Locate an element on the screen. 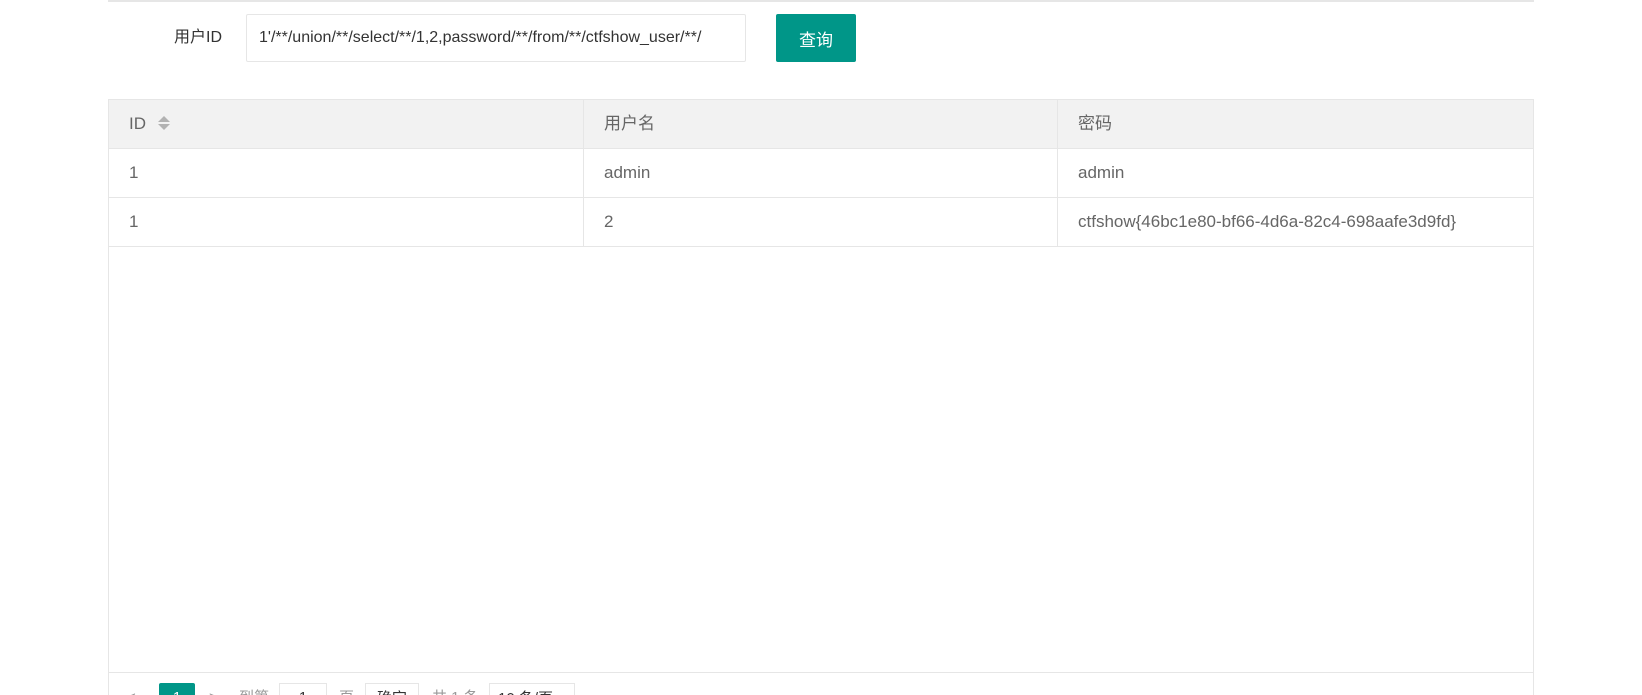  sort-icon is located at coordinates (164, 123).